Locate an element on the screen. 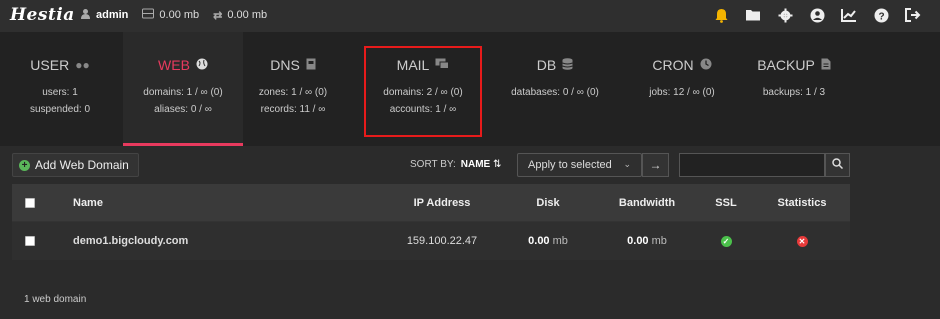 This screenshot has height=319, width=940. check-circle-icon: ✓ is located at coordinates (726, 241).